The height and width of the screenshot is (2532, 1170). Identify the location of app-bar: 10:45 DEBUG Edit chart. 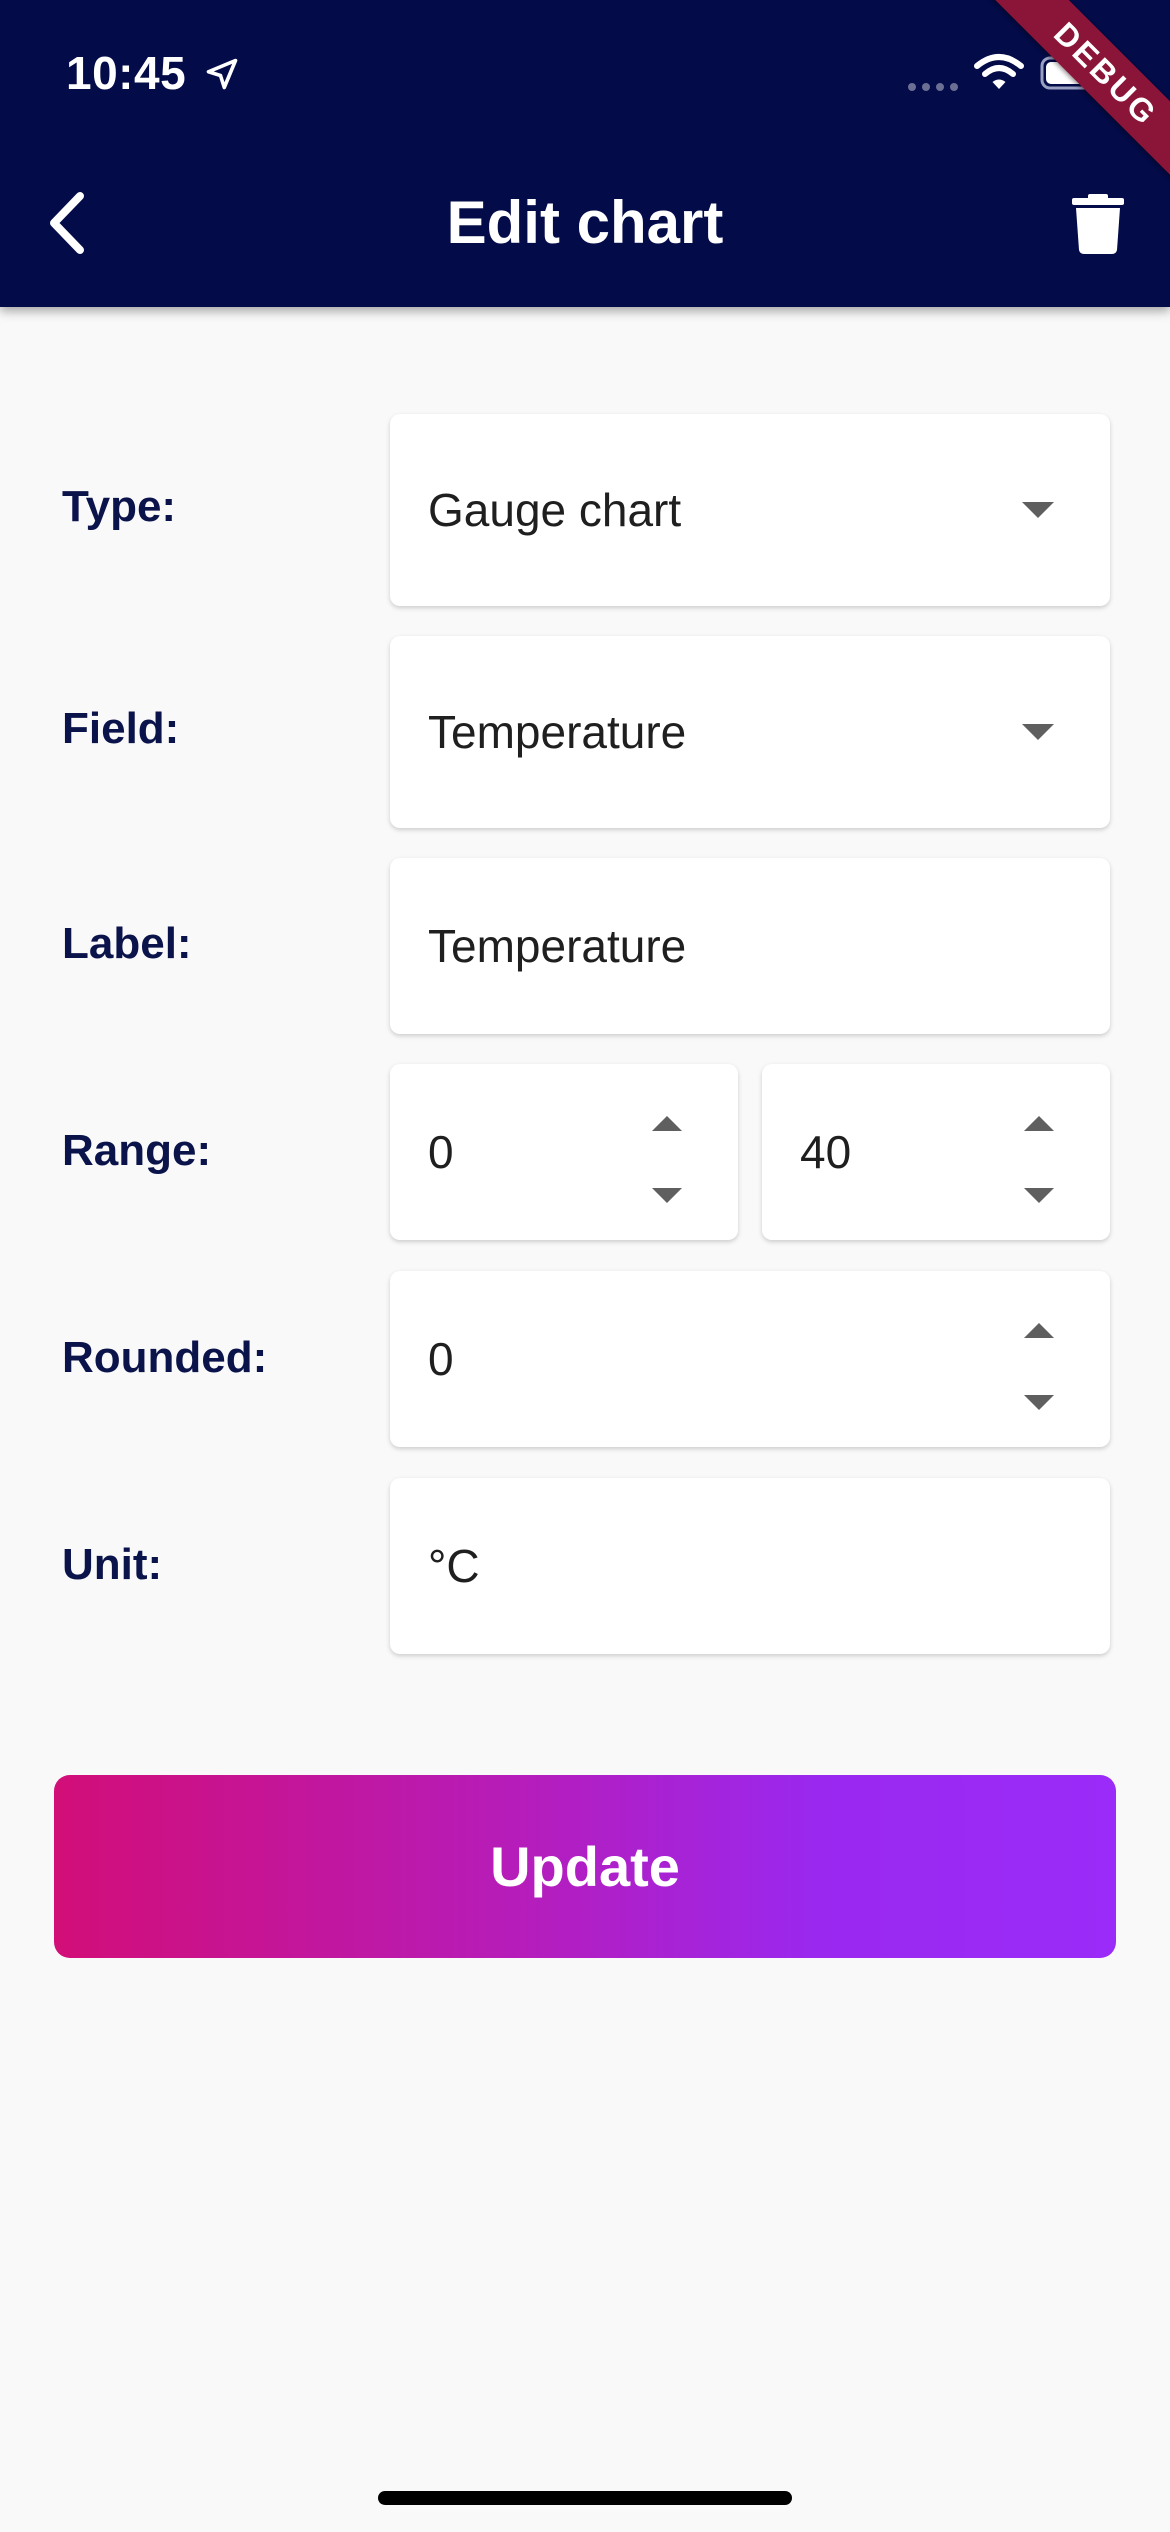
(585, 153).